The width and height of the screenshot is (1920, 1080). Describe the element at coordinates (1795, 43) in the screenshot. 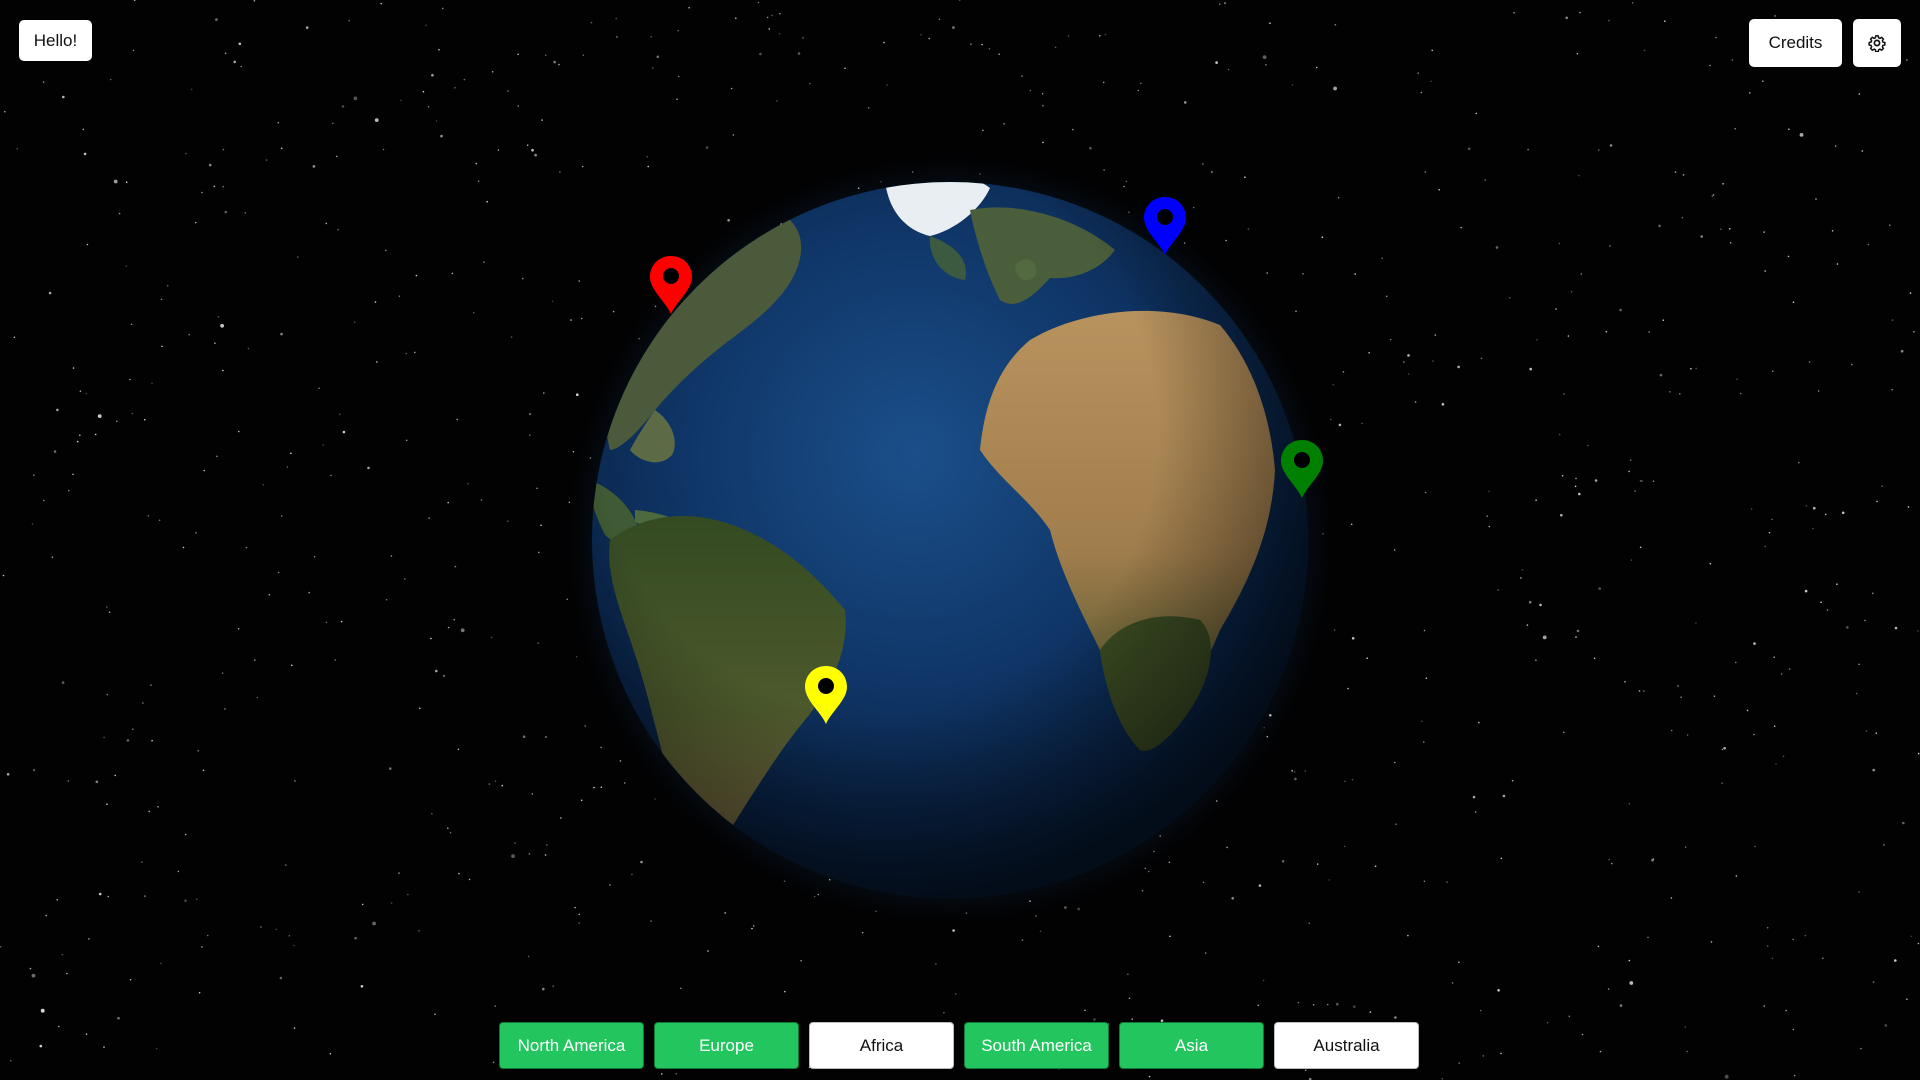

I see `credits-button: Credits` at that location.